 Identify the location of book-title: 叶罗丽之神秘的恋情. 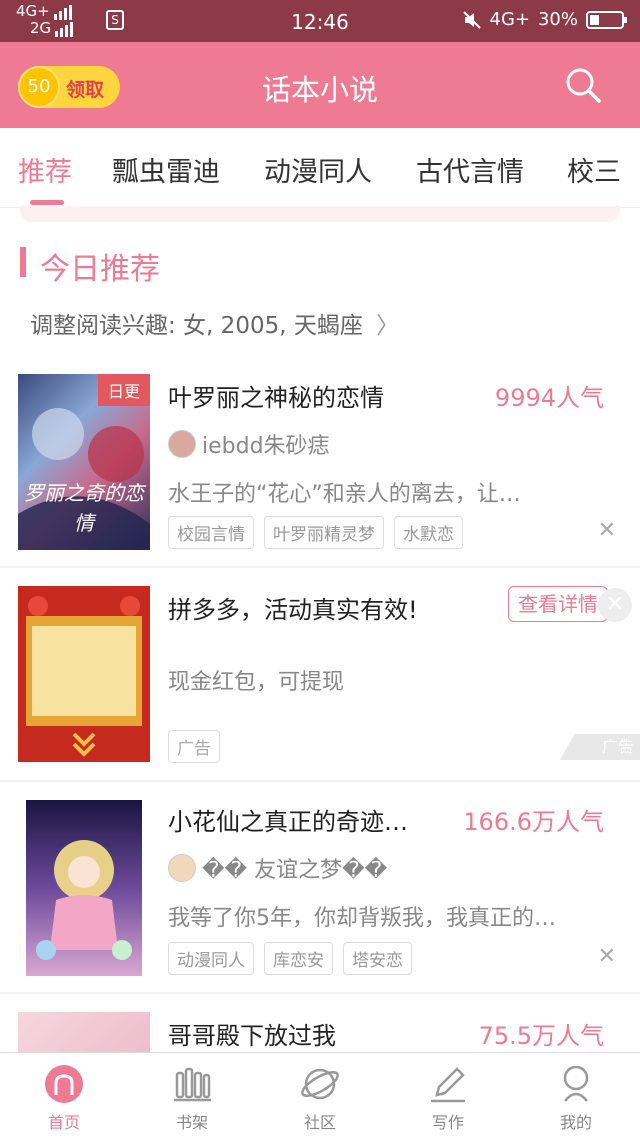
(318, 395).